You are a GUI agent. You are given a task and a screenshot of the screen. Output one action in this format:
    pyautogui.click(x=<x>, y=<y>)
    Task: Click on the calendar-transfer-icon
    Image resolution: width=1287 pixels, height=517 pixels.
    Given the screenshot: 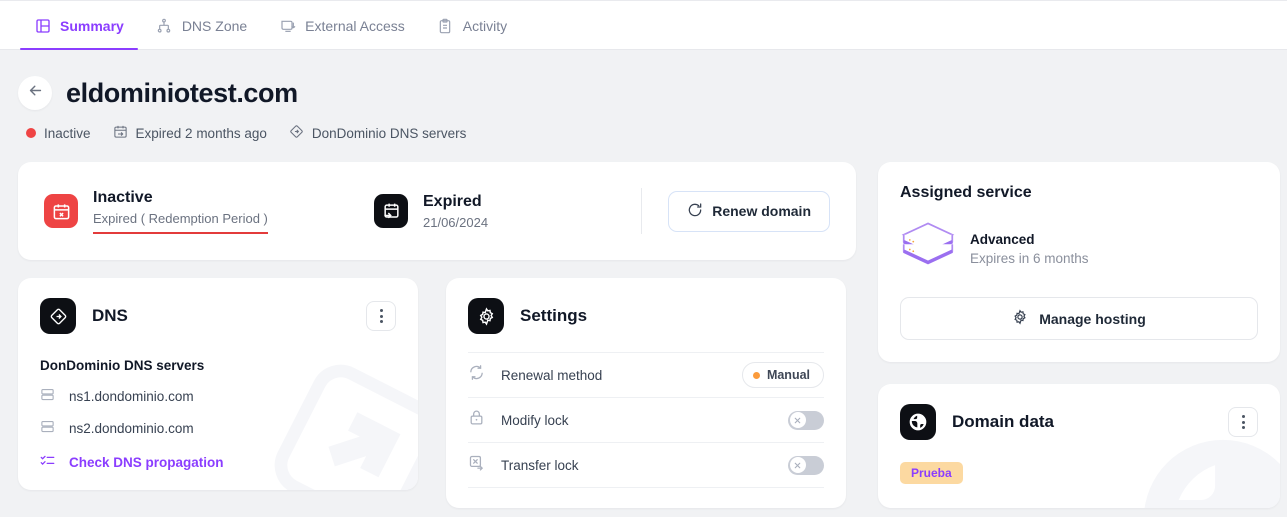 What is the action you would take?
    pyautogui.click(x=391, y=211)
    